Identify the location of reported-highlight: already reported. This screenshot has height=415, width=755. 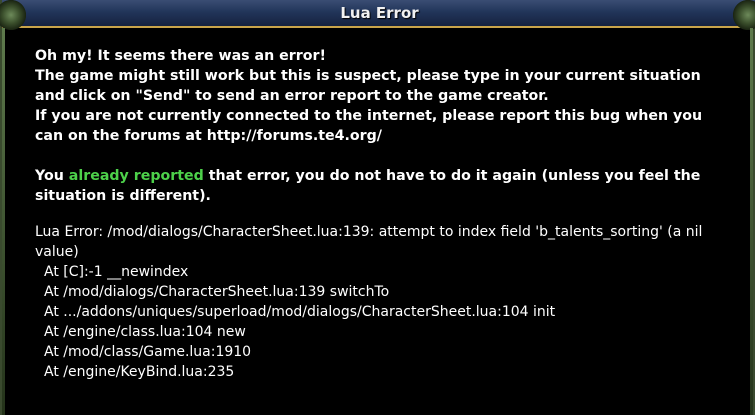
(136, 176).